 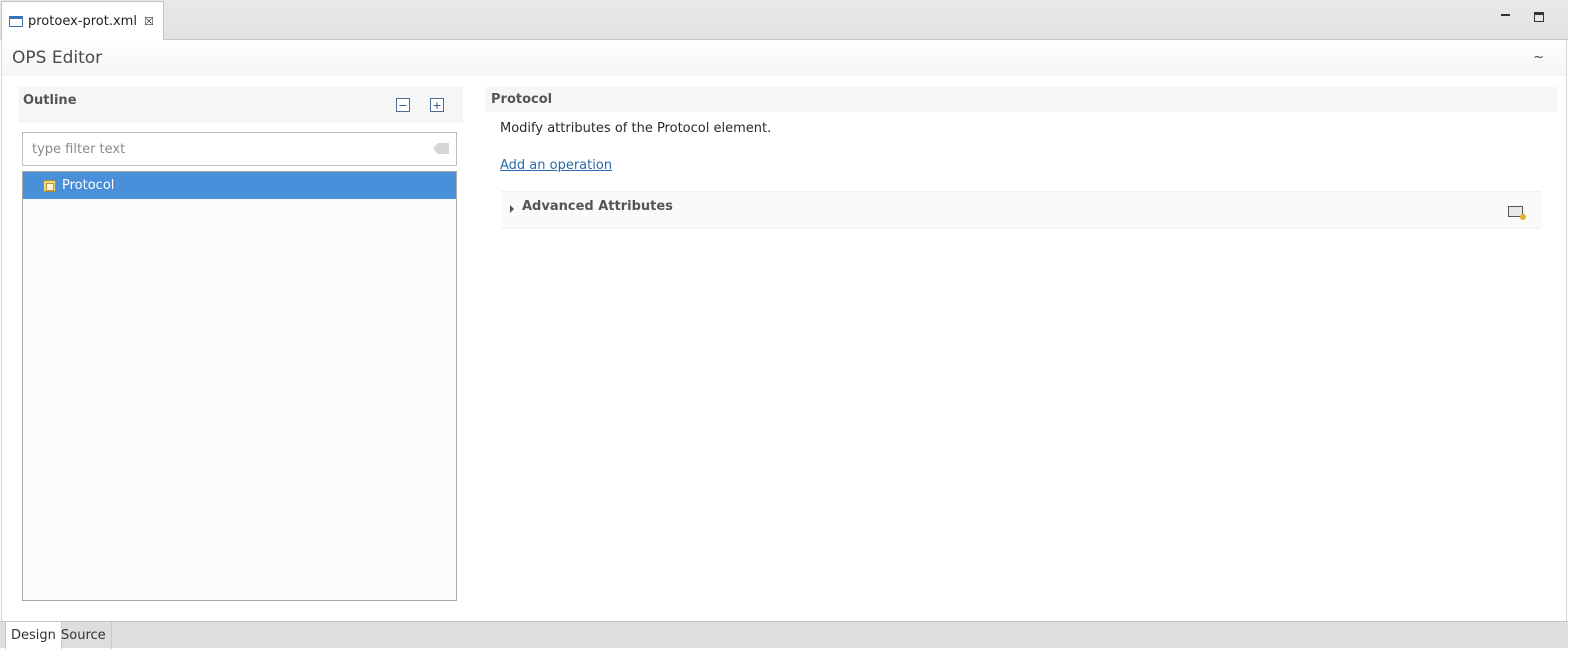 I want to click on tab-design-label: Design, so click(x=33, y=635).